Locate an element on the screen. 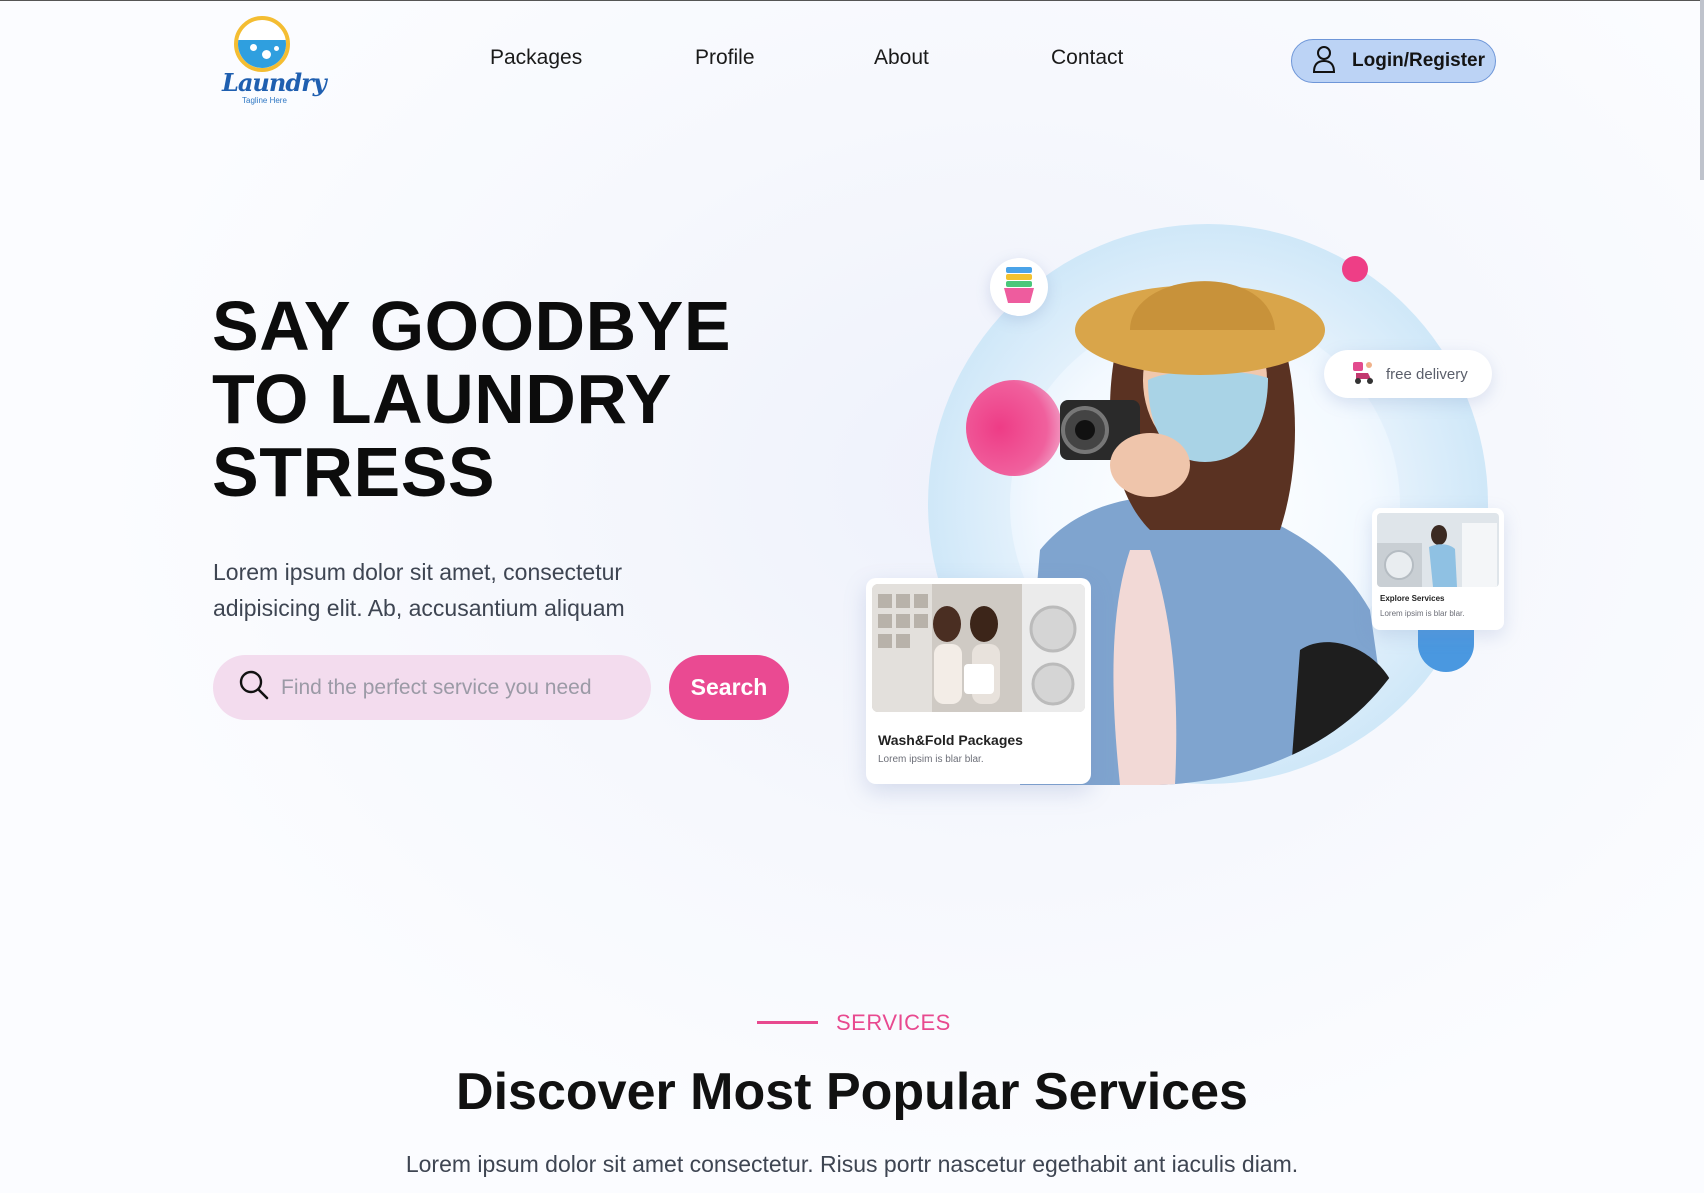  nav-item-packages: Packages is located at coordinates (536, 58).